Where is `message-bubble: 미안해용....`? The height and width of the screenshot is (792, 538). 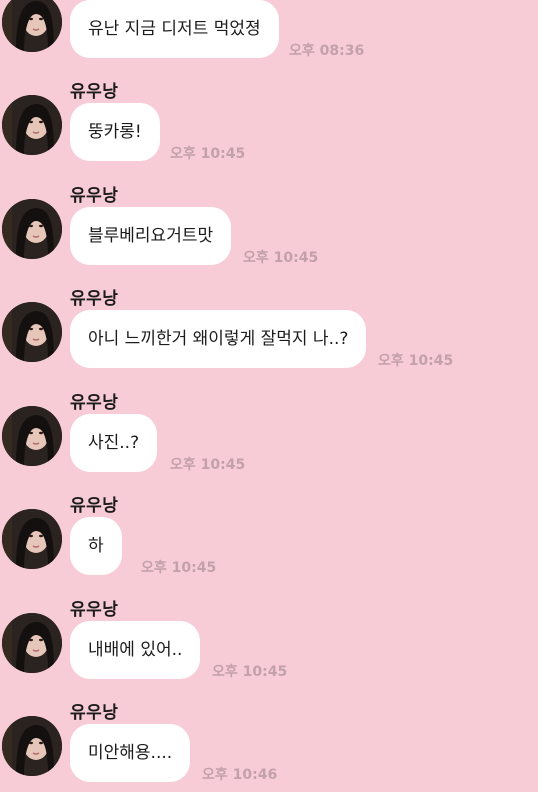
message-bubble: 미안해용.... is located at coordinates (130, 753).